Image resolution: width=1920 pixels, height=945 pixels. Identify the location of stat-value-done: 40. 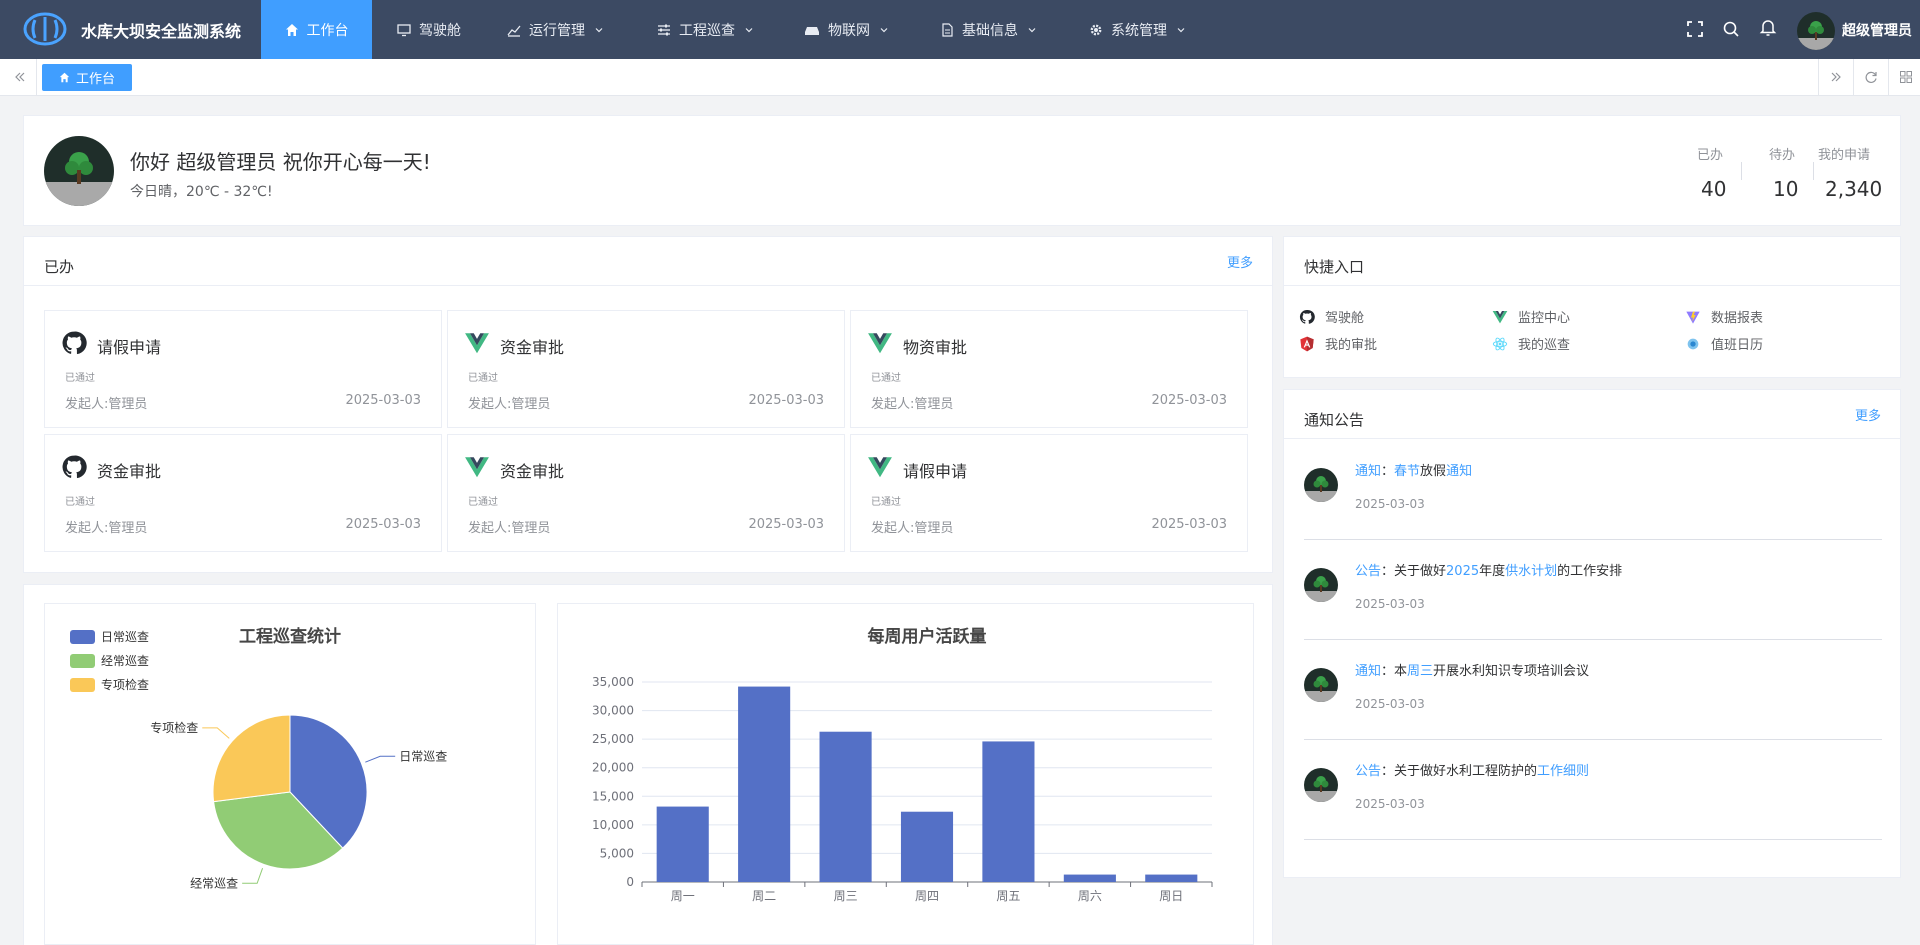
(1713, 189).